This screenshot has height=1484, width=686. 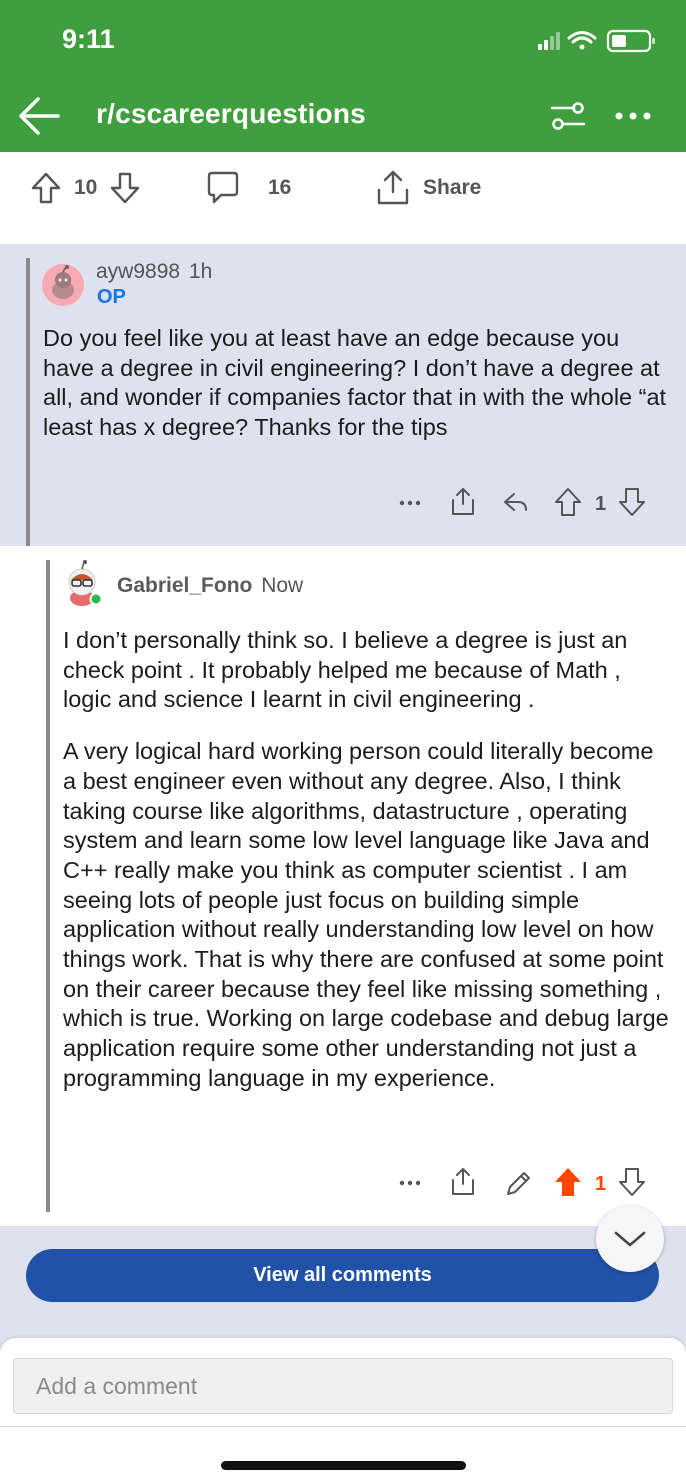 What do you see at coordinates (518, 1183) in the screenshot?
I see `edit-pencil-icon` at bounding box center [518, 1183].